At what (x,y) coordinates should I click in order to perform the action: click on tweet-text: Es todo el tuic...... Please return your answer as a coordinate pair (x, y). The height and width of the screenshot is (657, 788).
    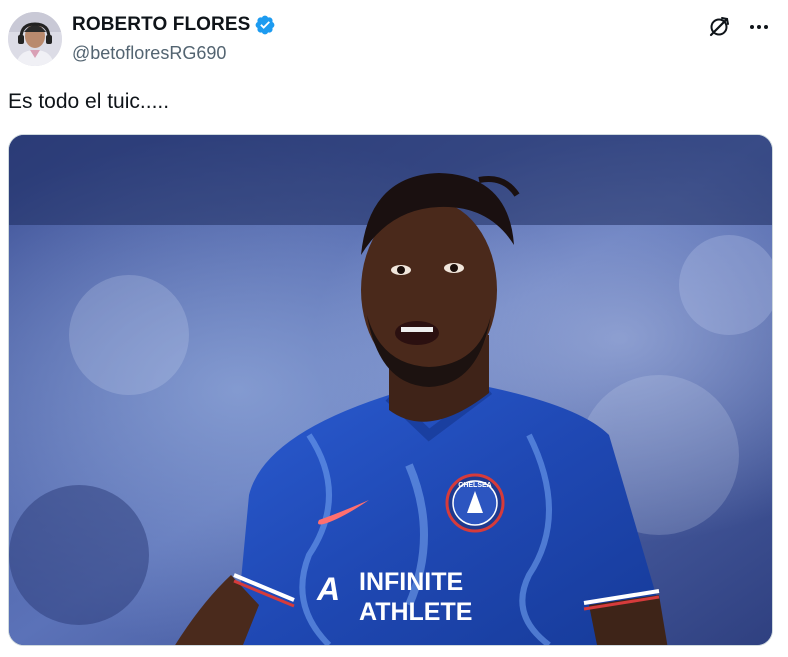
    Looking at the image, I should click on (89, 101).